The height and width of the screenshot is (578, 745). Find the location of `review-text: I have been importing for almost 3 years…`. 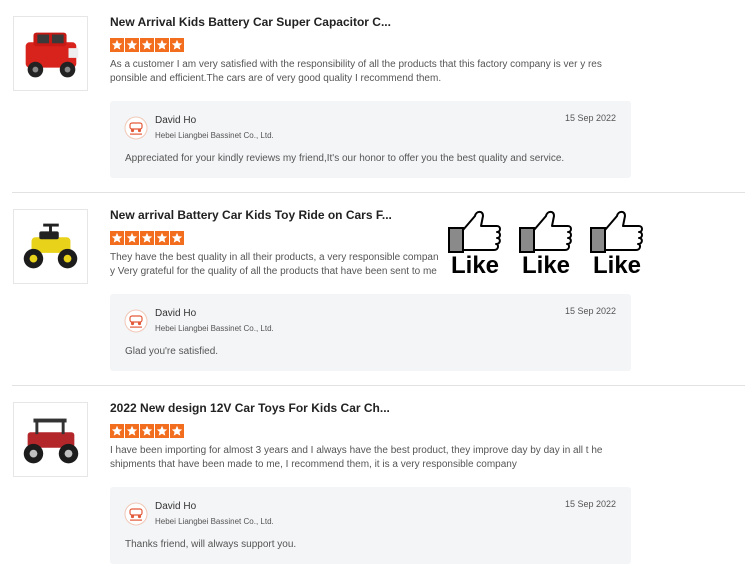

review-text: I have been importing for almost 3 years… is located at coordinates (356, 457).